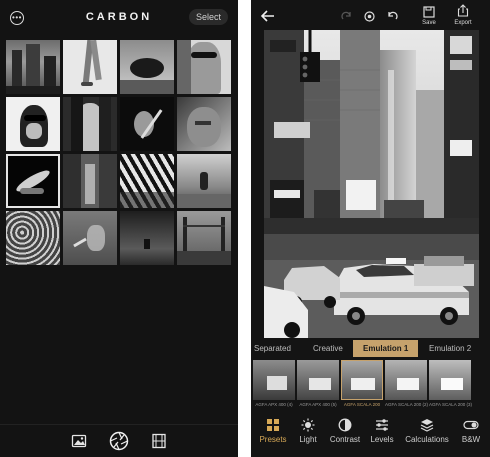 This screenshot has height=457, width=490. Describe the element at coordinates (346, 18) in the screenshot. I see `redo-icon` at that location.